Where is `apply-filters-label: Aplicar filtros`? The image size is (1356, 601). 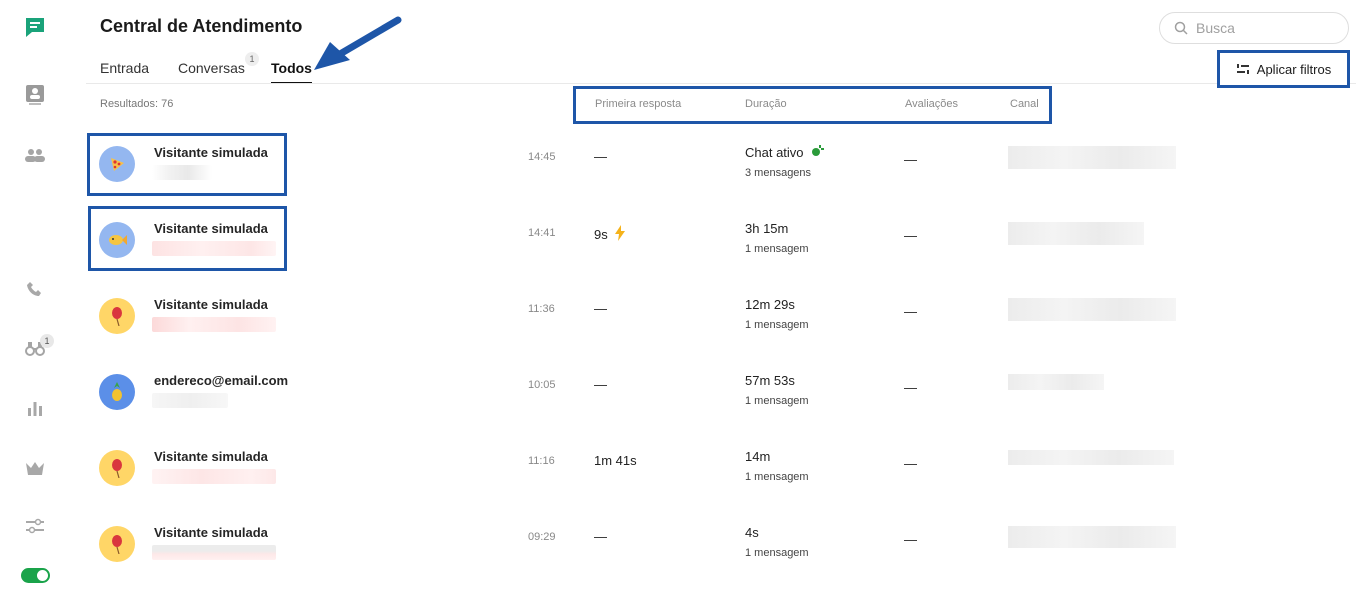 apply-filters-label: Aplicar filtros is located at coordinates (1294, 69).